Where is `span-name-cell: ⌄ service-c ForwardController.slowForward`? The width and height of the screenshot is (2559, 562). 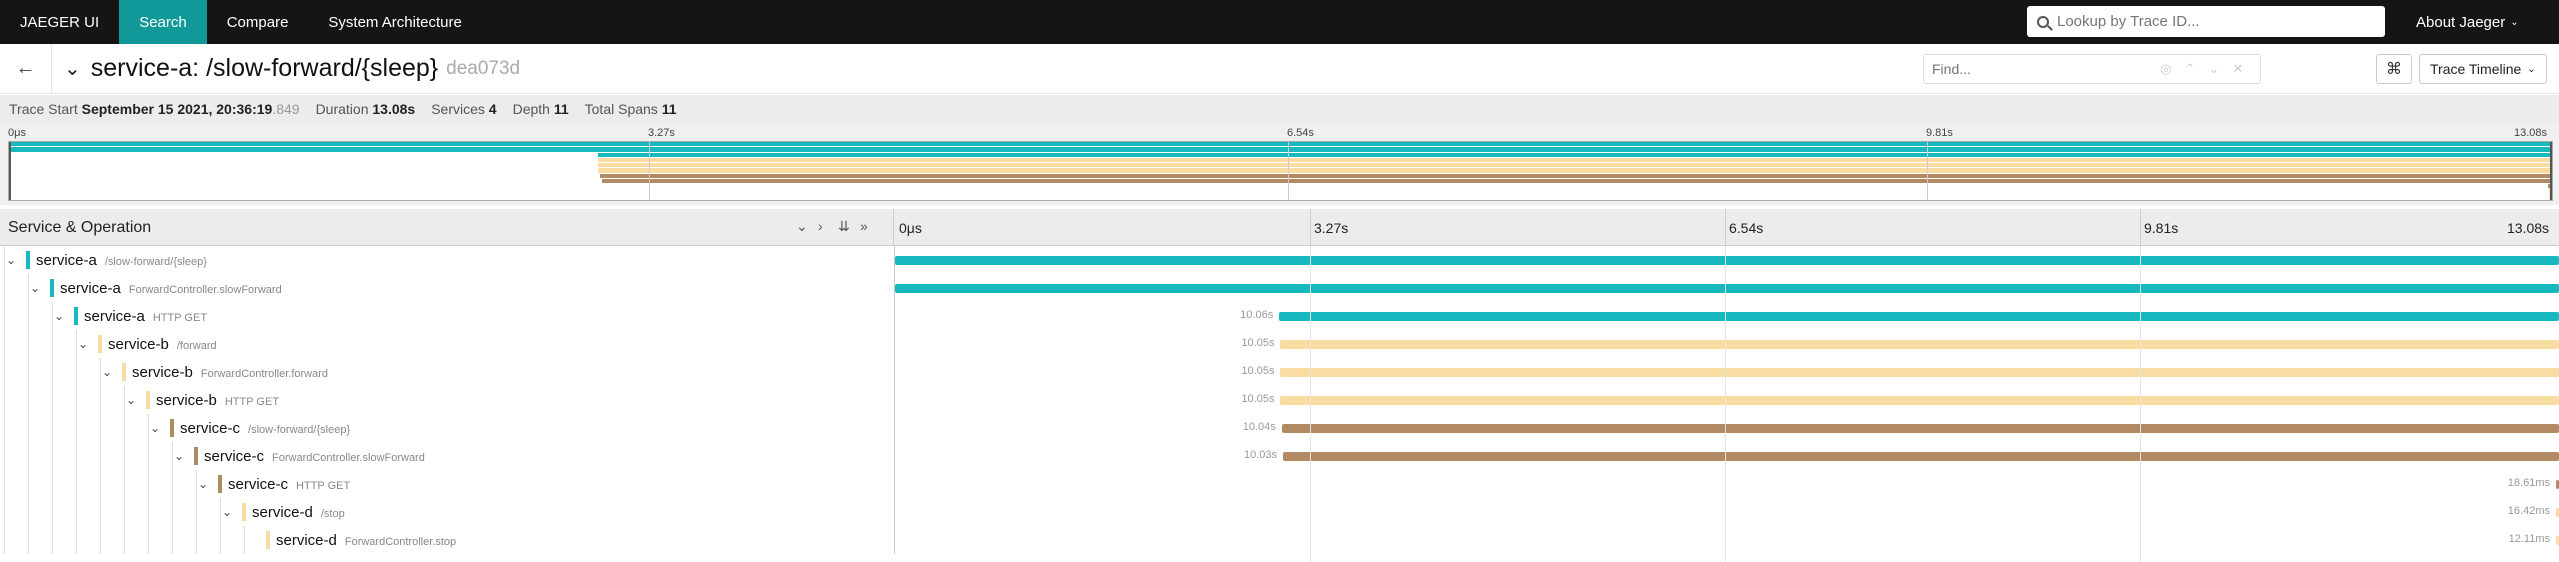 span-name-cell: ⌄ service-c ForwardController.slowForward is located at coordinates (447, 456).